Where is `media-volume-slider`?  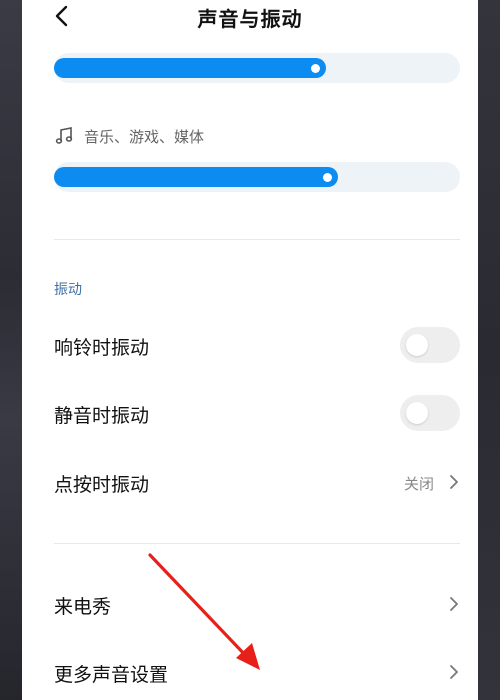
media-volume-slider is located at coordinates (257, 177).